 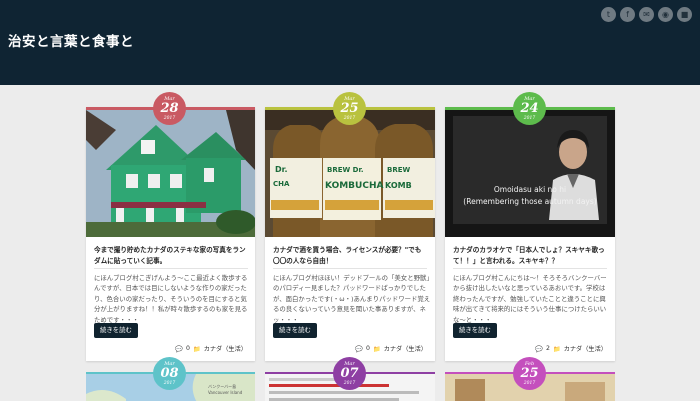 I want to click on post-thumbnail, so click(x=170, y=173).